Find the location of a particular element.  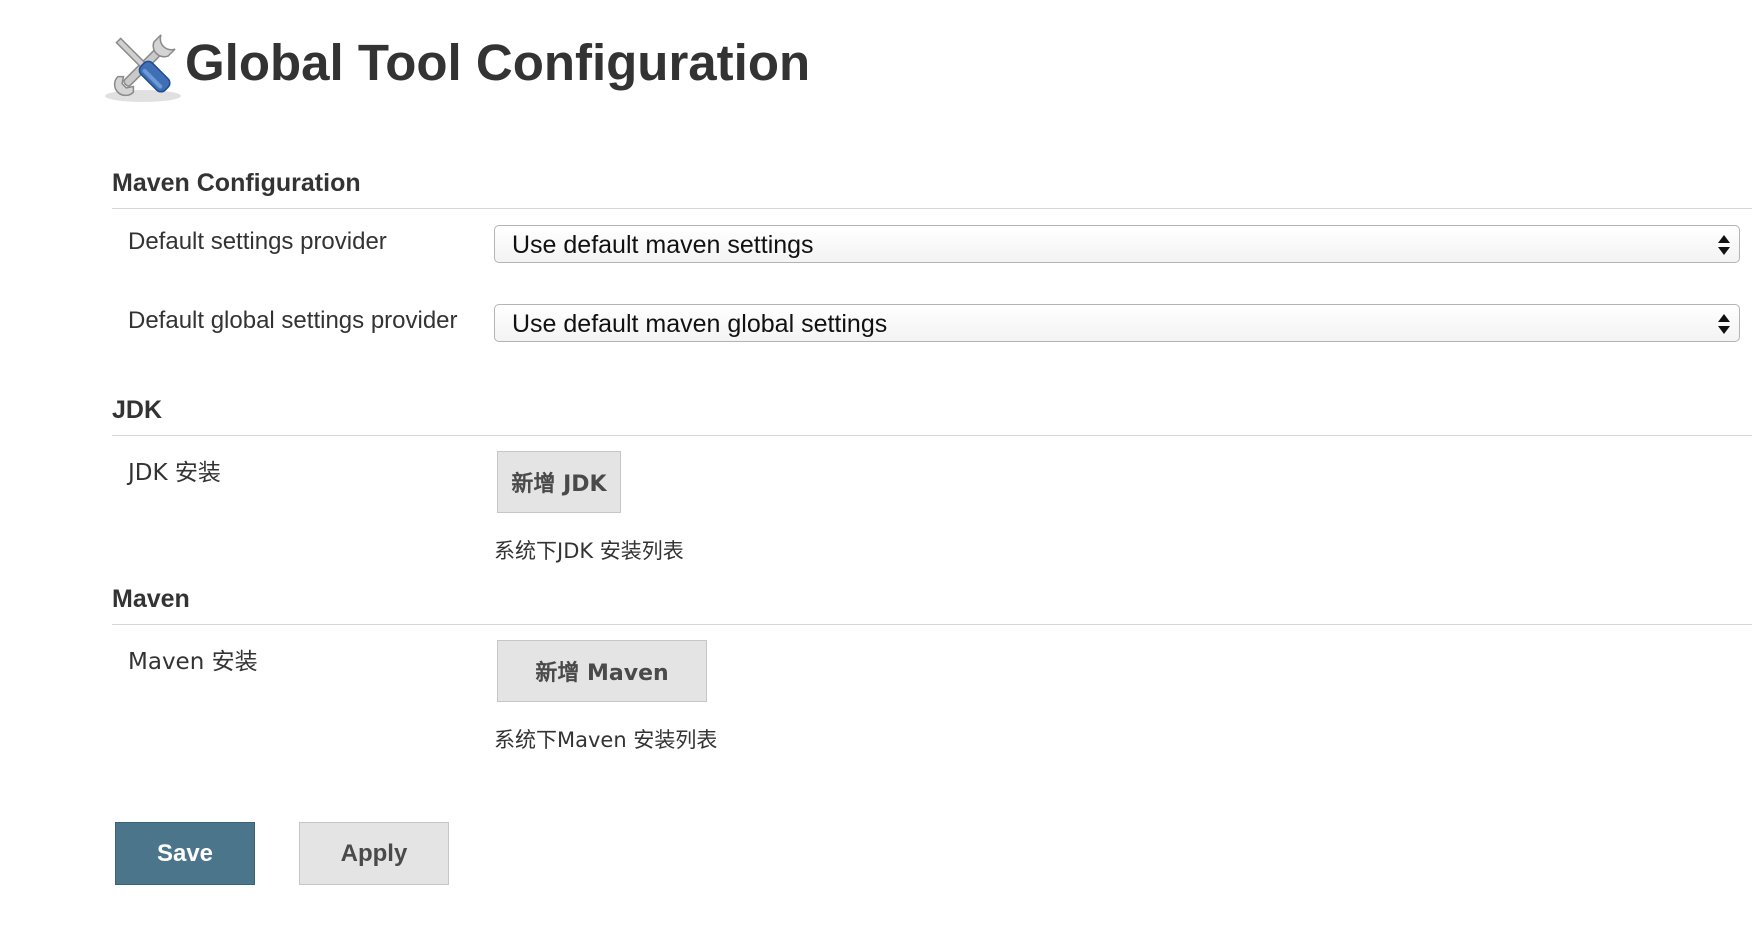

jdk-installations-label: JDK 安装 is located at coordinates (174, 473).